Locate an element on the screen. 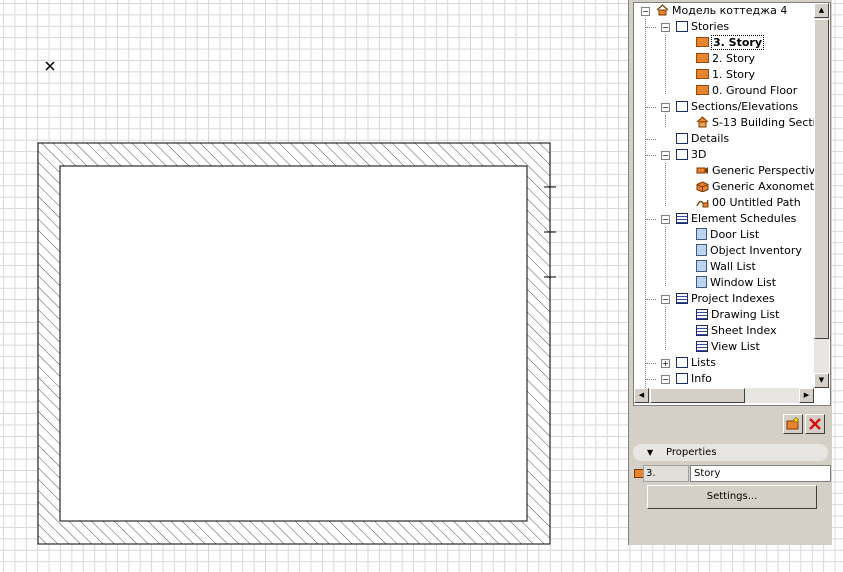 This screenshot has width=843, height=572. lists-icon is located at coordinates (682, 362).